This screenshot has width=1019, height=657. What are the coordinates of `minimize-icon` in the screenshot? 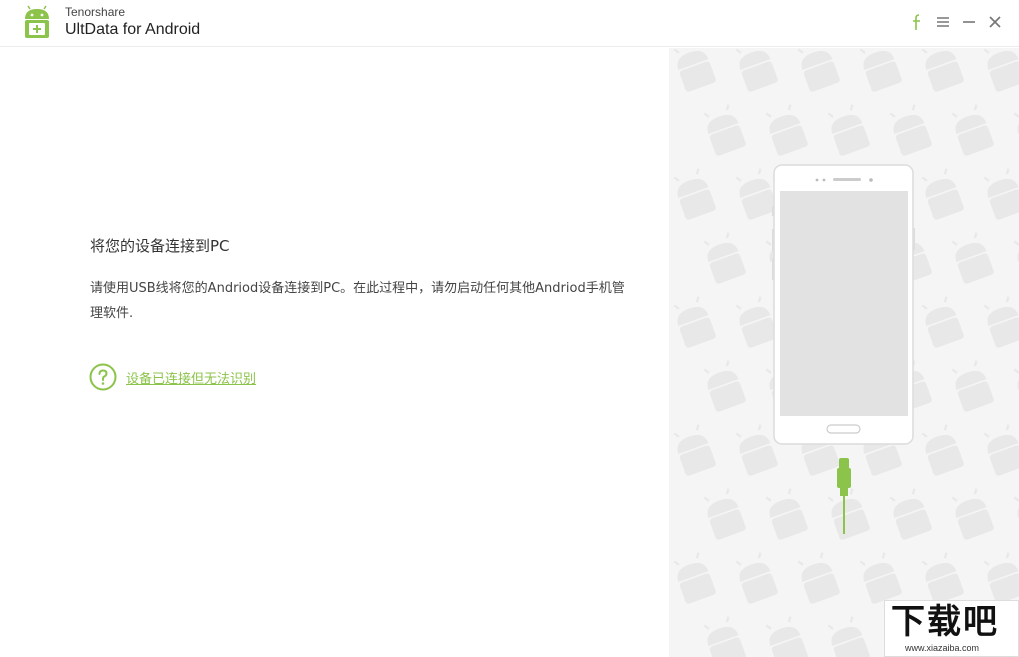 It's located at (969, 22).